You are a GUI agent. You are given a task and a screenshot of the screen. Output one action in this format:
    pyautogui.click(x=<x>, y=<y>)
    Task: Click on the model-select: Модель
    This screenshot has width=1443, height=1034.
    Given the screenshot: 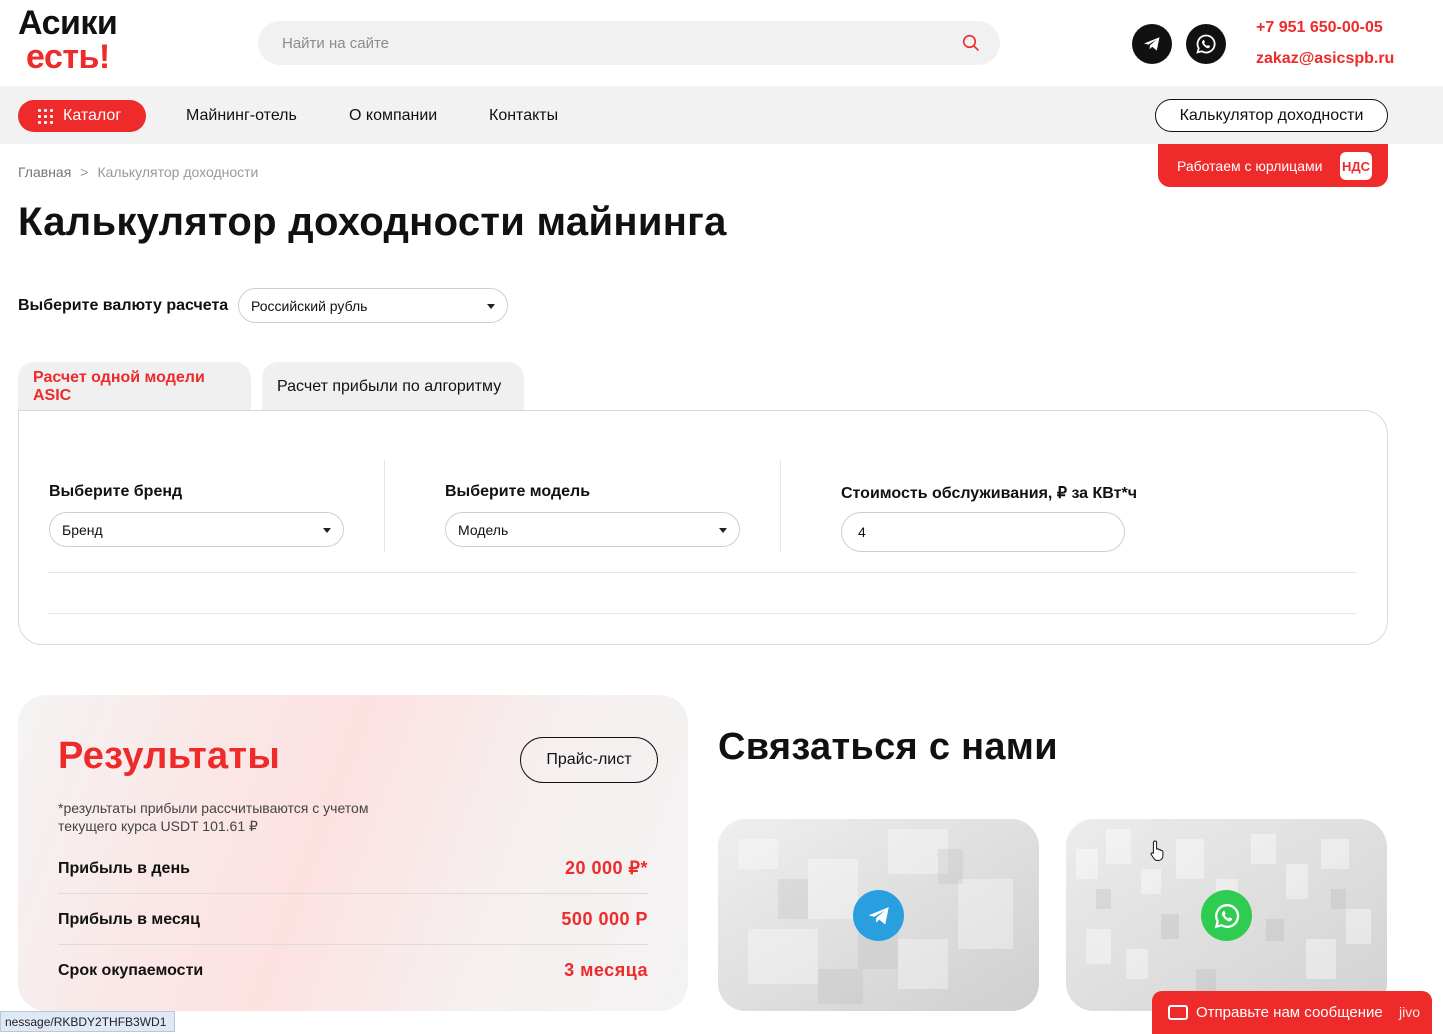 What is the action you would take?
    pyautogui.click(x=592, y=529)
    